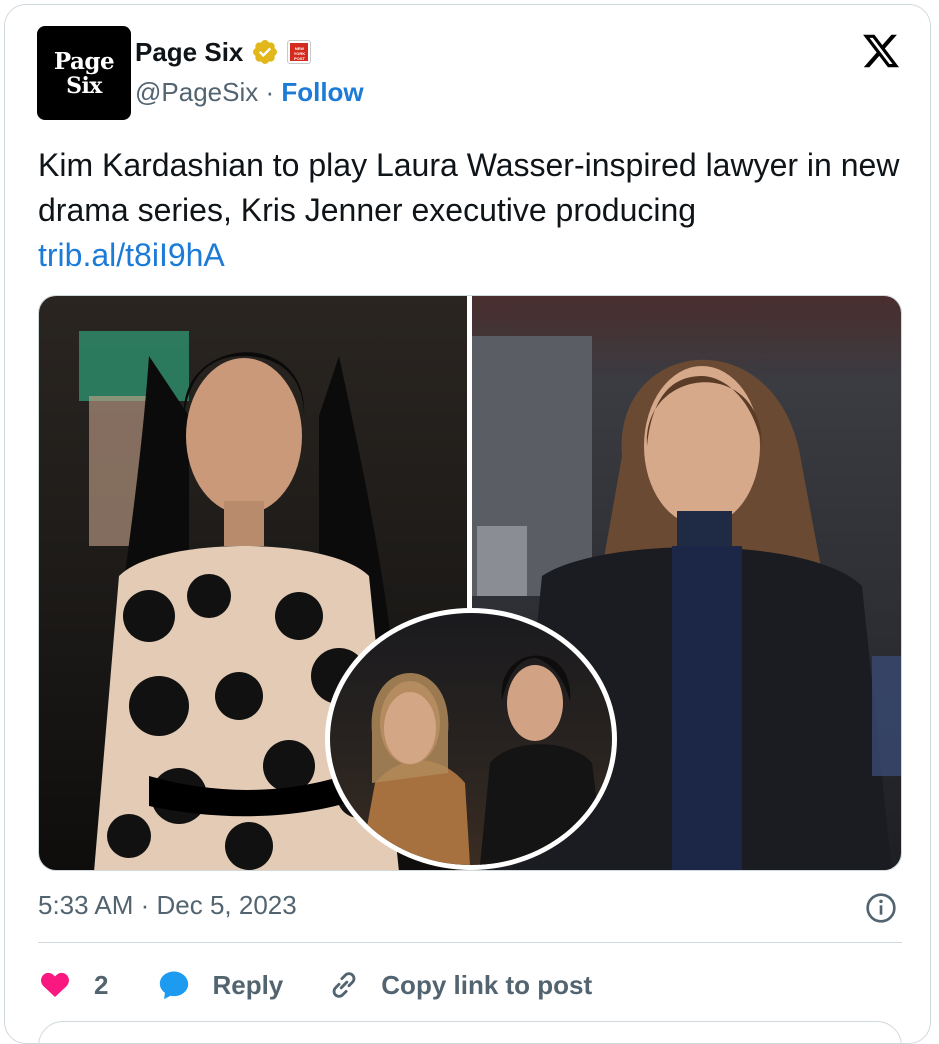 This screenshot has height=1044, width=939. I want to click on author-handle-row: @PageSix · Follow, so click(249, 92).